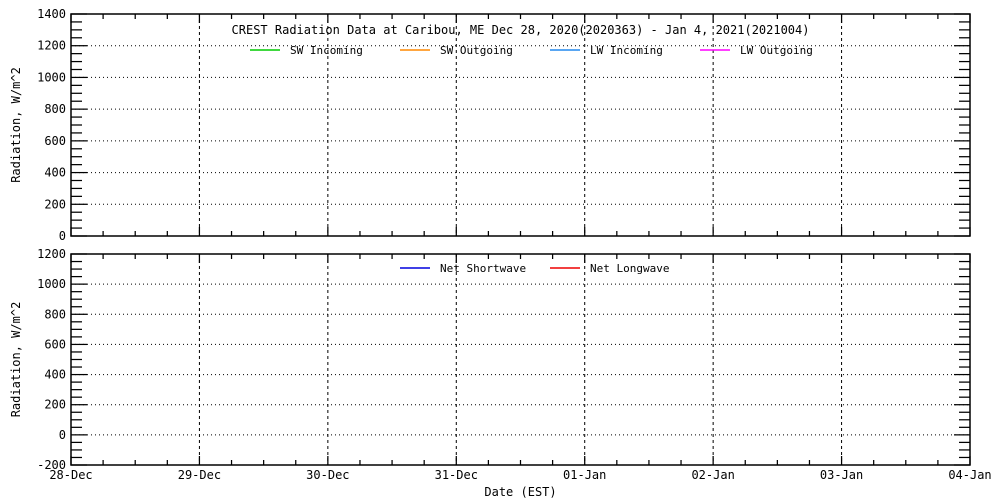 The image size is (1000, 500). I want to click on legend-label: SW Outgoing, so click(476, 50).